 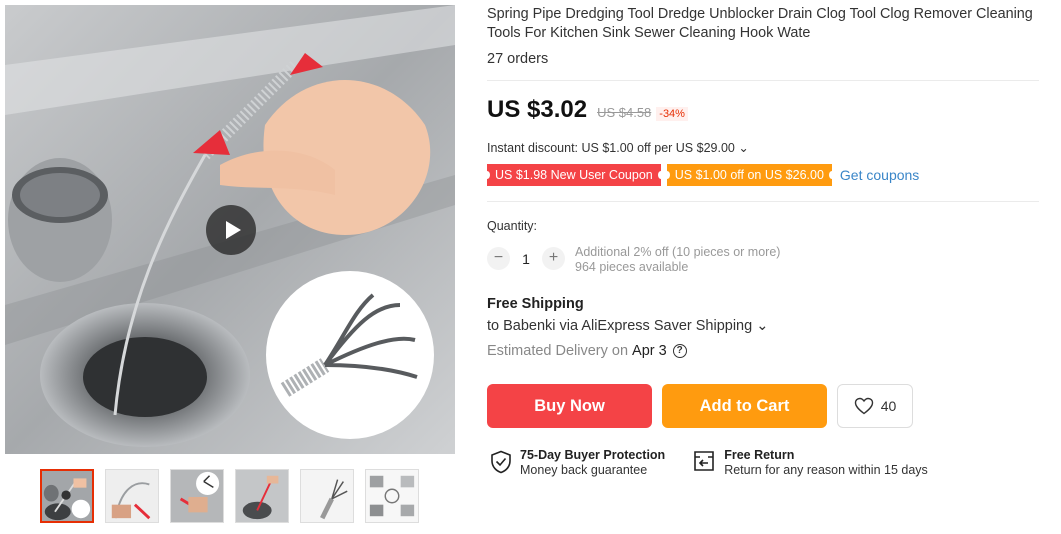 What do you see at coordinates (759, 455) in the screenshot?
I see `free-return-title: Free Return` at bounding box center [759, 455].